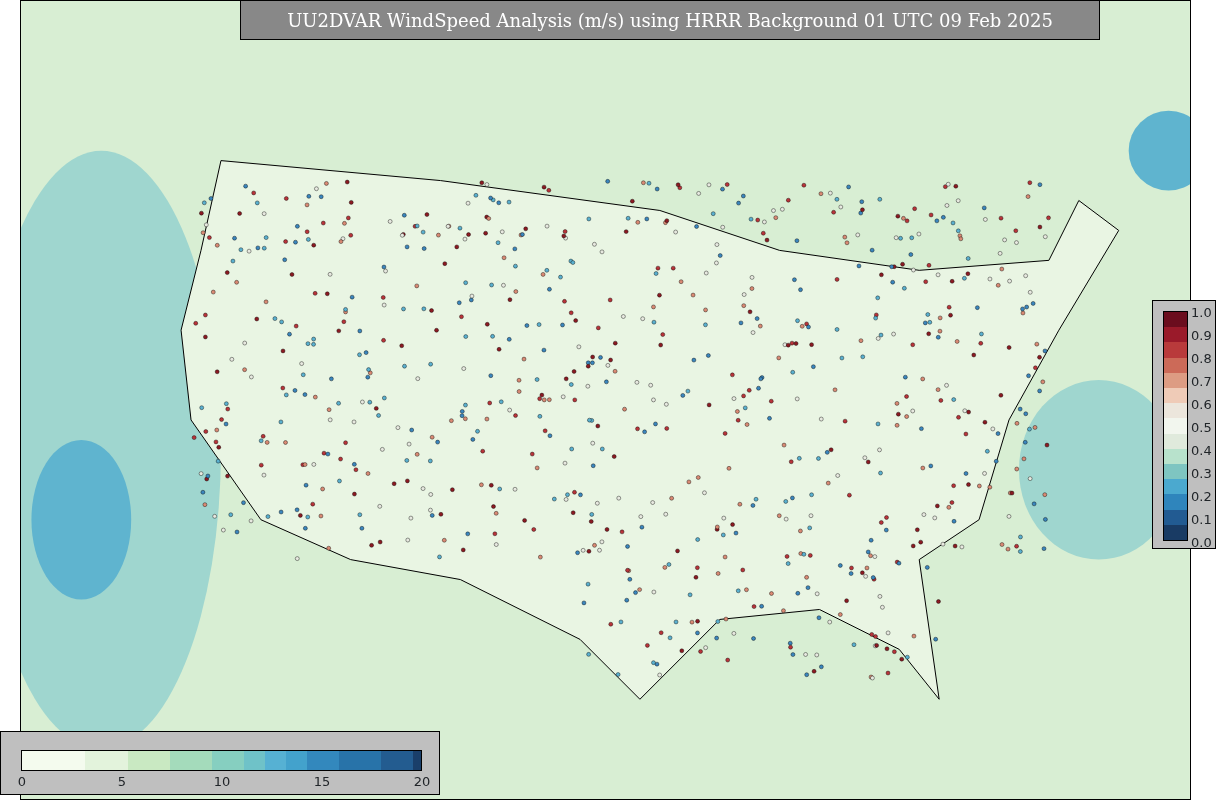  I want to click on tick-label: 0.9, so click(1201, 335).